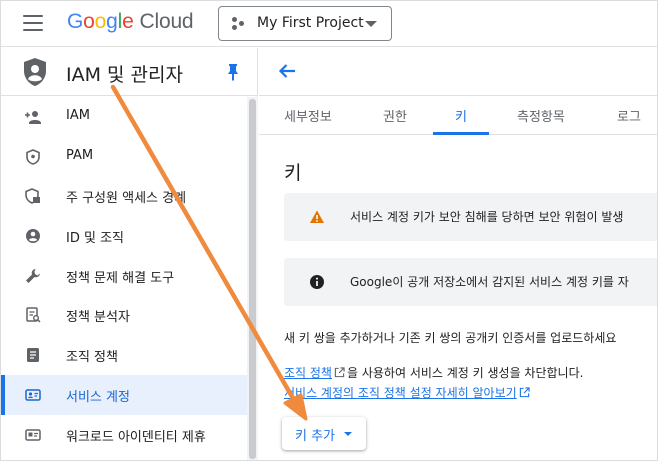  What do you see at coordinates (287, 71) in the screenshot?
I see `back-arrow-icon` at bounding box center [287, 71].